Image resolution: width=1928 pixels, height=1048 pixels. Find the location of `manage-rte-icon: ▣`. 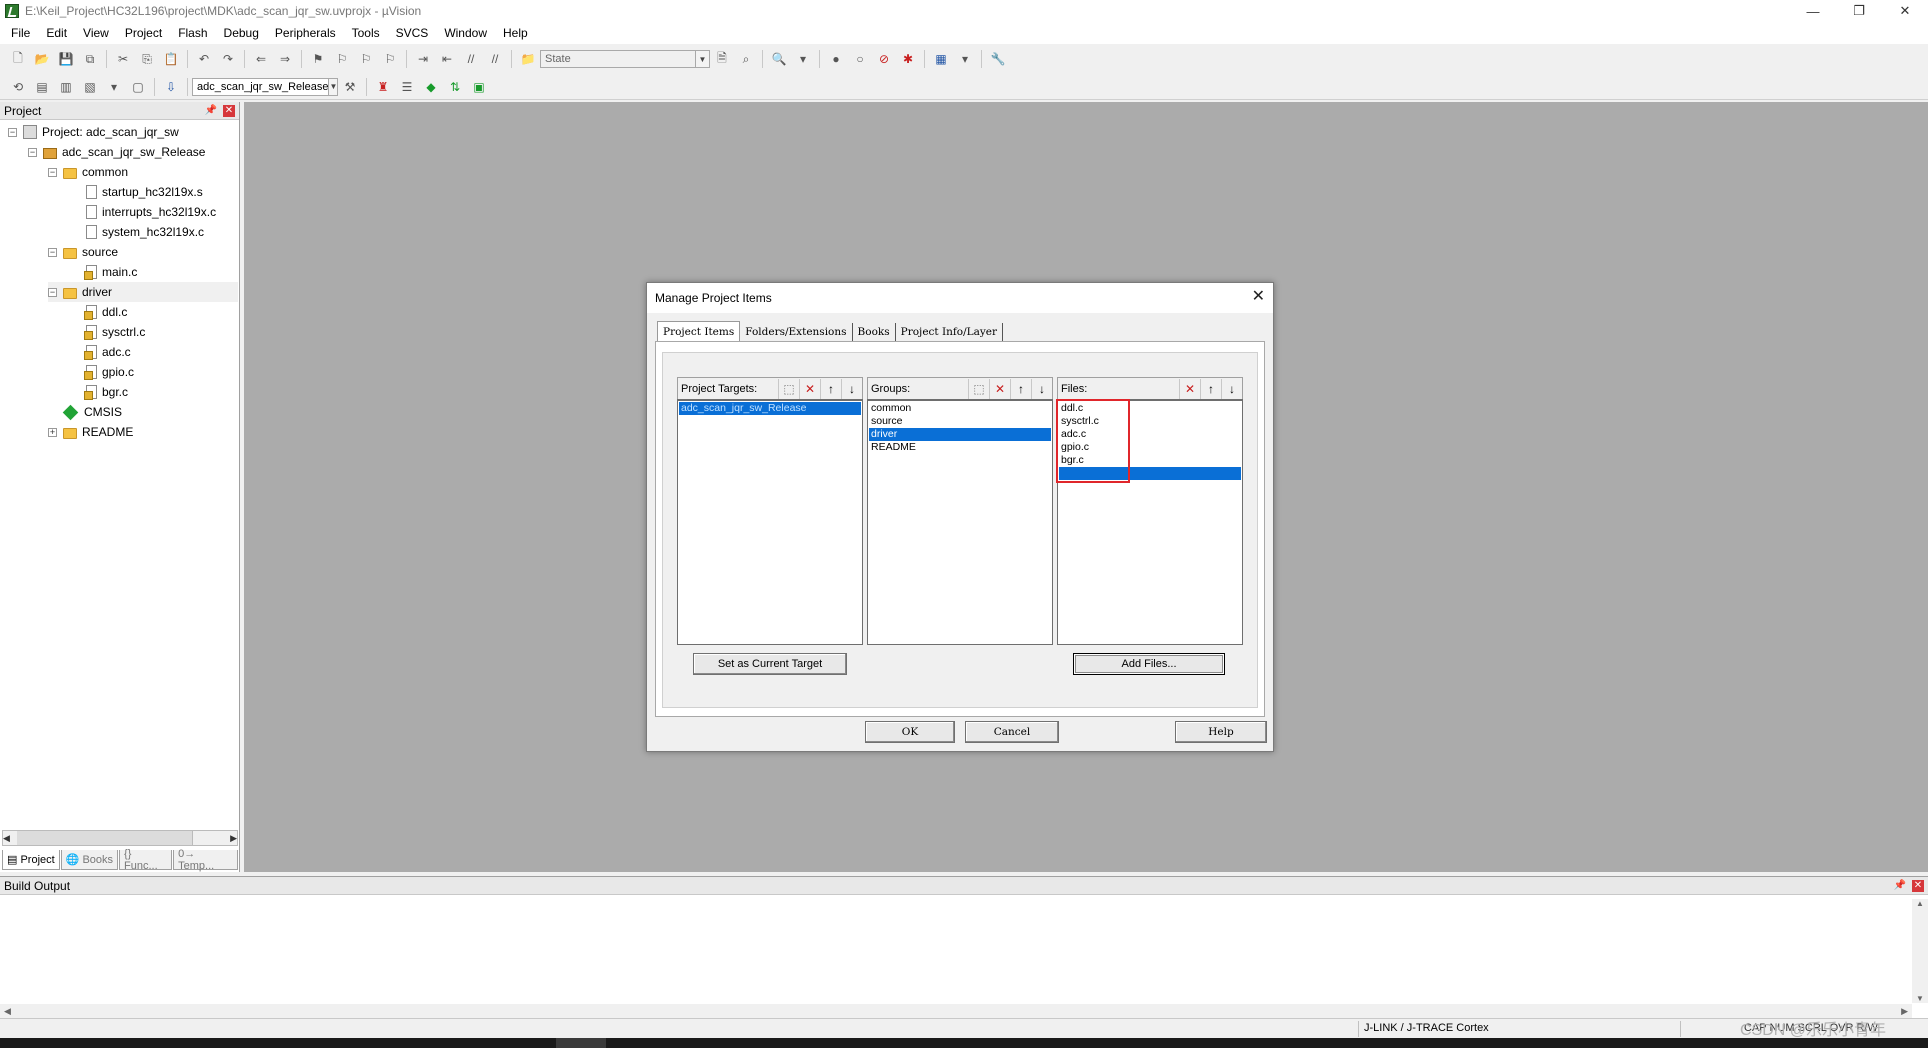

manage-rte-icon: ▣ is located at coordinates (479, 87).